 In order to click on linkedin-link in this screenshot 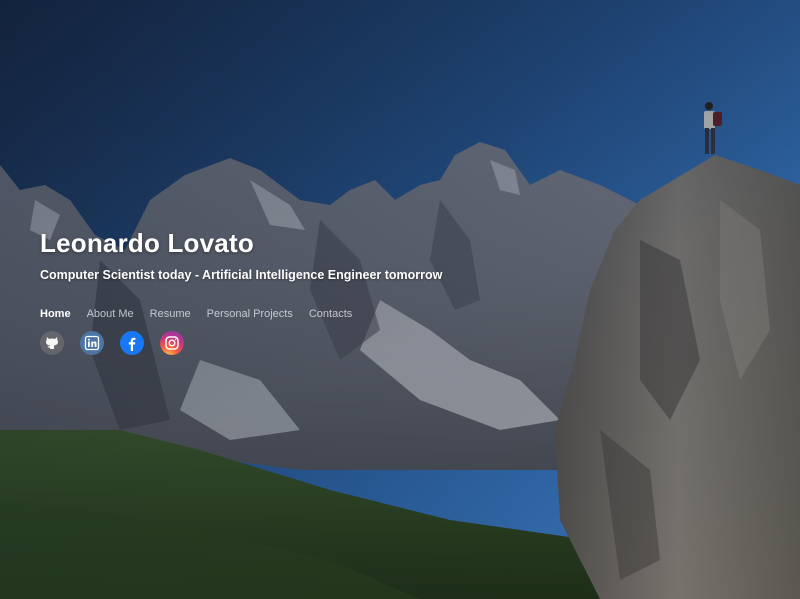, I will do `click(92, 343)`.